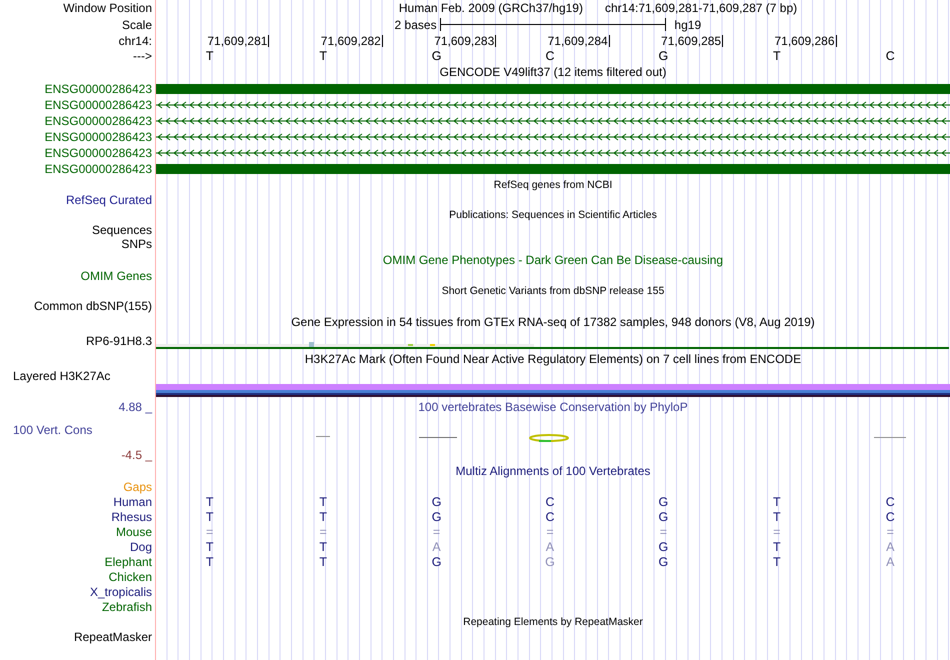 The image size is (950, 660). What do you see at coordinates (553, 215) in the screenshot?
I see `track-title: Publications: Sequences in Scientific Articles` at bounding box center [553, 215].